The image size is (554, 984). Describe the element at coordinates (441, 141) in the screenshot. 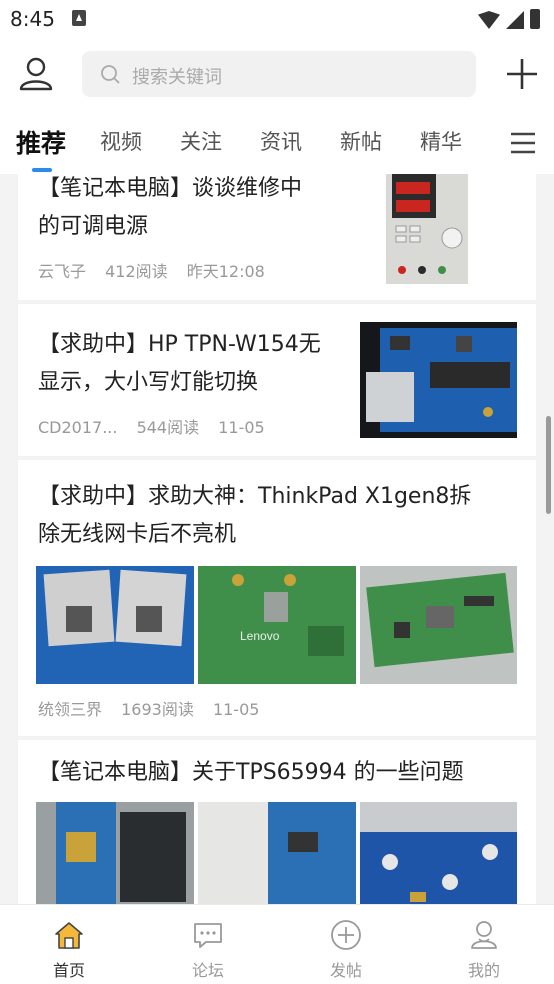

I see `tab-featured: 精华` at that location.